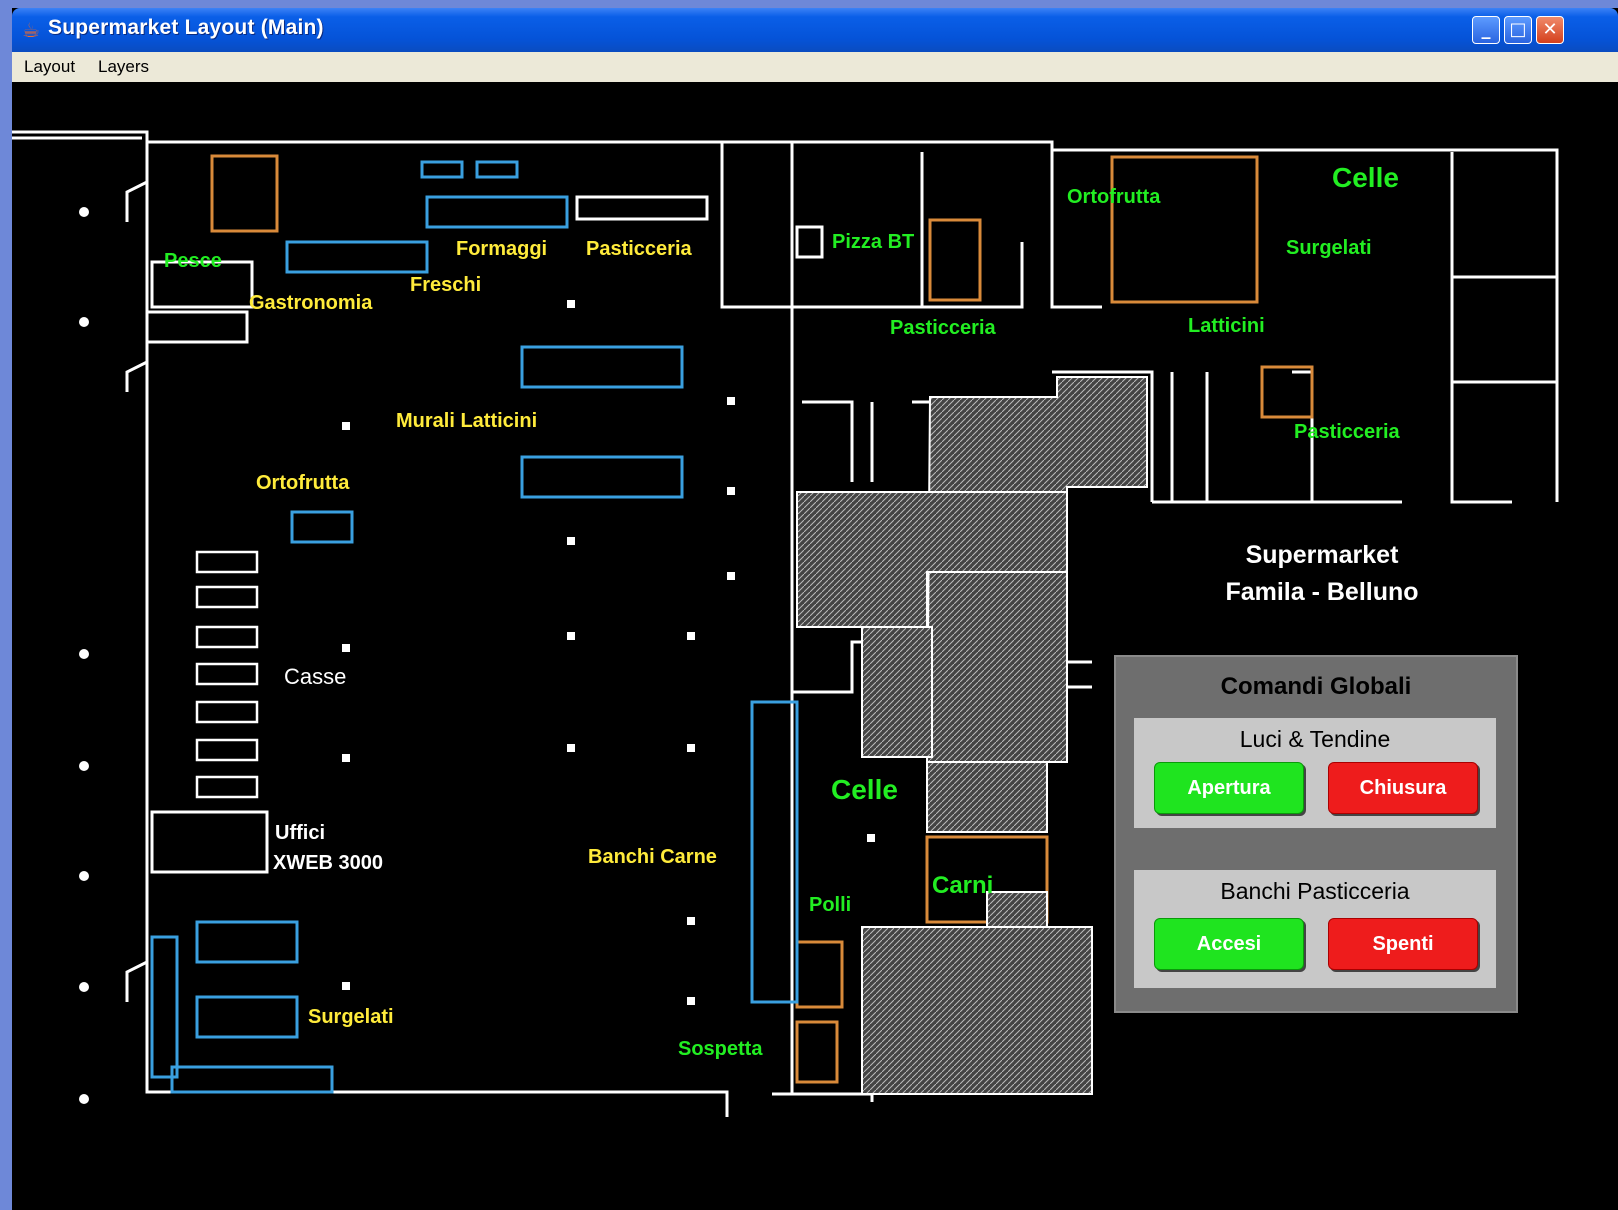 The height and width of the screenshot is (1210, 1618). Describe the element at coordinates (467, 421) in the screenshot. I see `label-murali-latticini: Murali Latticini` at that location.